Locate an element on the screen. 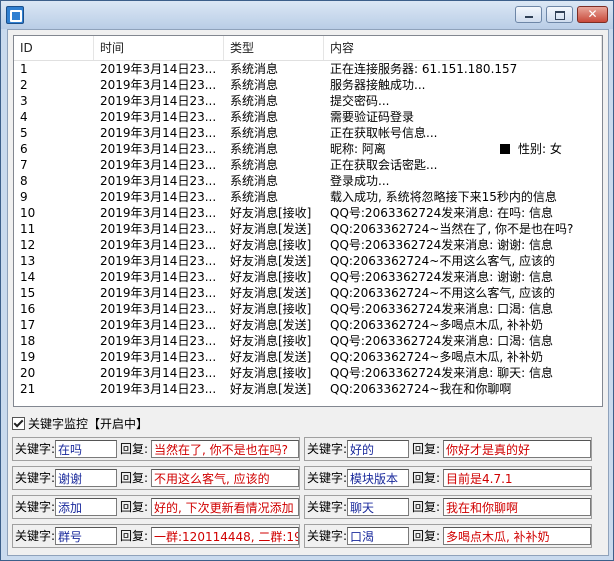 This screenshot has width=614, height=561. list-row: 4 2019年3月14日23... 系统消息 需要验证码登录 is located at coordinates (308, 117).